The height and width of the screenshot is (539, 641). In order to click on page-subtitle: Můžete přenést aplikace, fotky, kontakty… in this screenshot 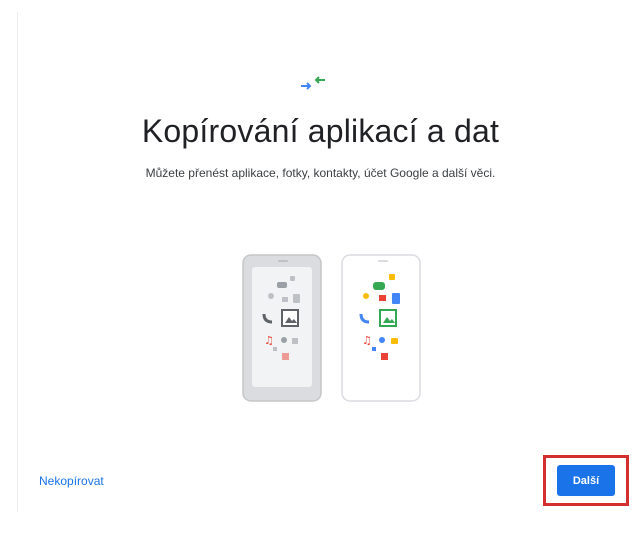, I will do `click(320, 173)`.